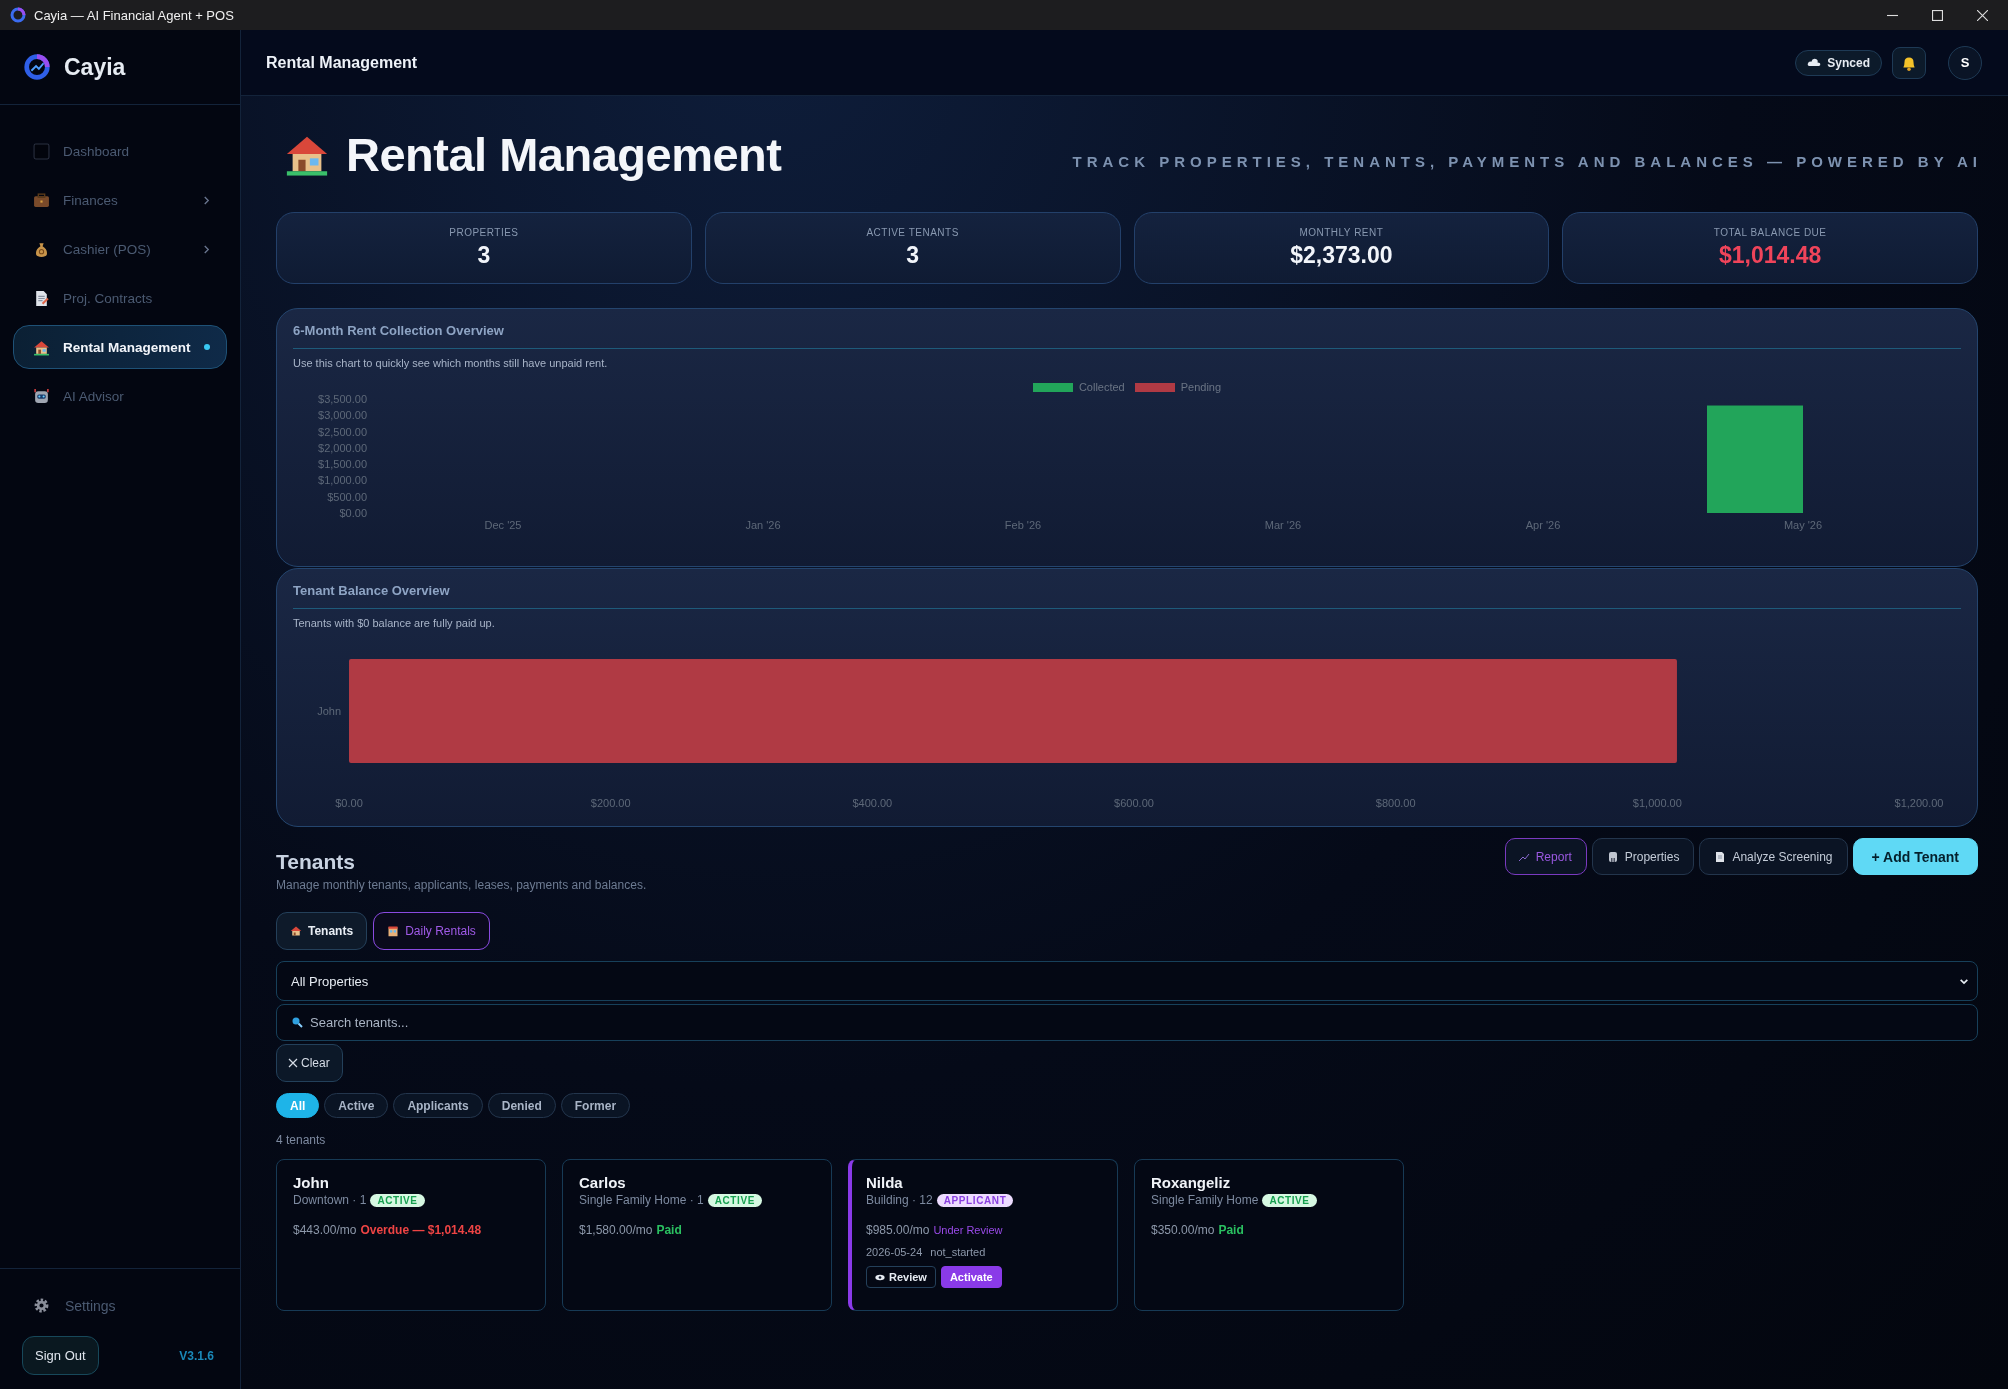 This screenshot has height=1389, width=2008. Describe the element at coordinates (1964, 981) in the screenshot. I see `chevron-down-icon` at that location.